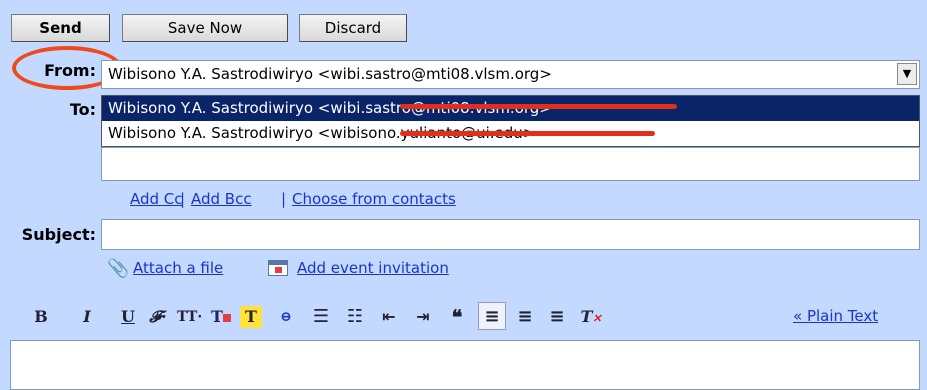  What do you see at coordinates (87, 317) in the screenshot?
I see `italic-icon: I` at bounding box center [87, 317].